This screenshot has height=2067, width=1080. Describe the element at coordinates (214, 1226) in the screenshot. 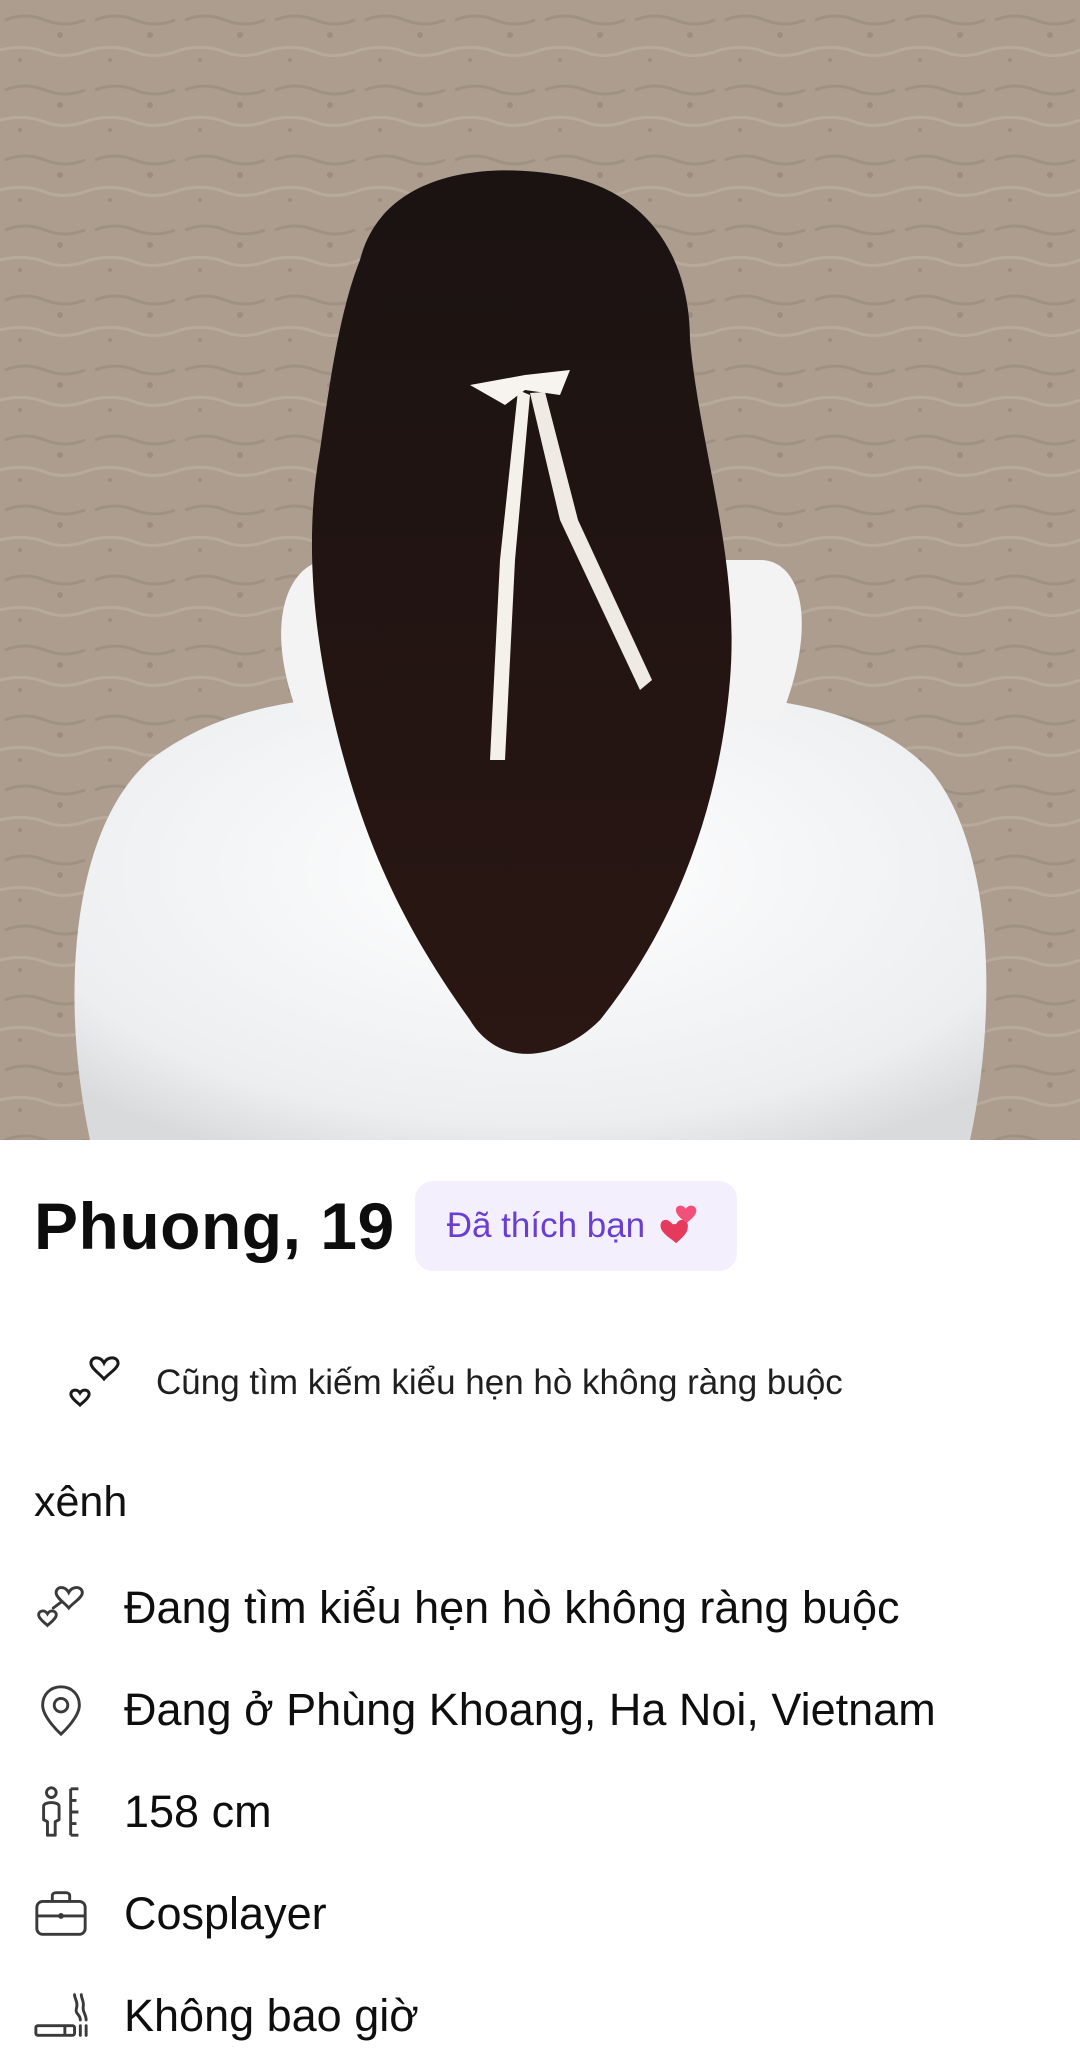

I see `profile-name-age: Phuong, 19` at that location.